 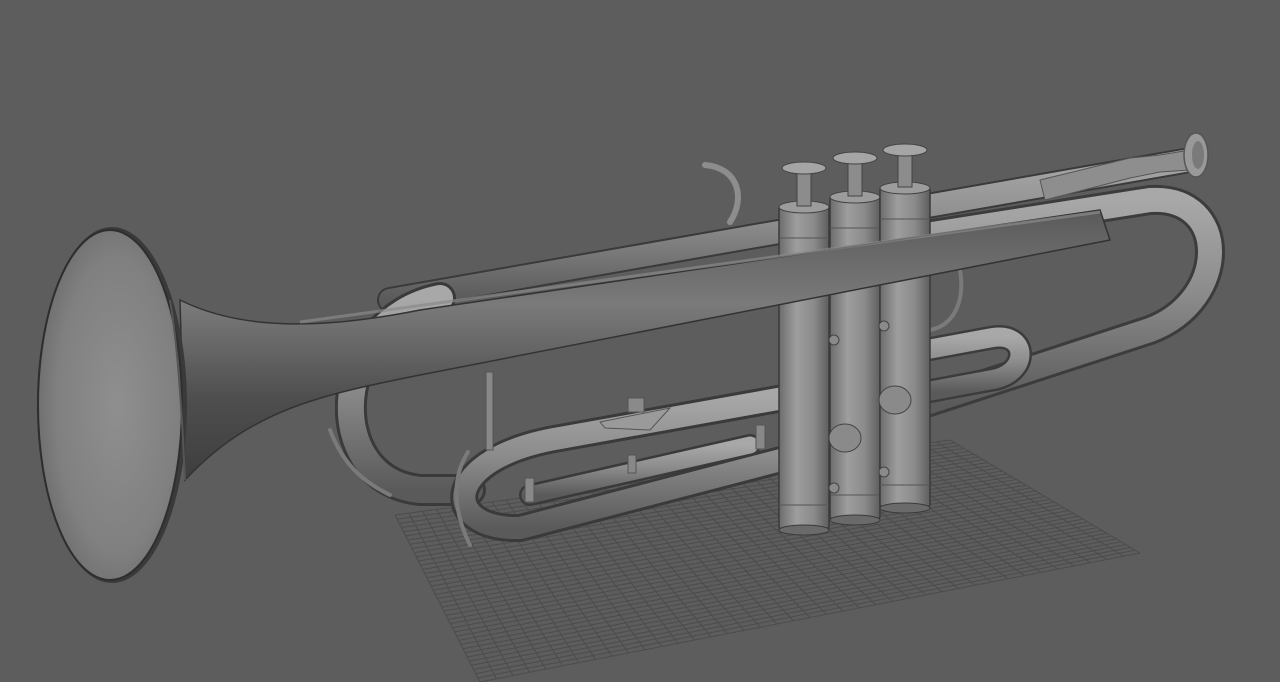 I want to click on valve-casings, so click(x=854, y=339).